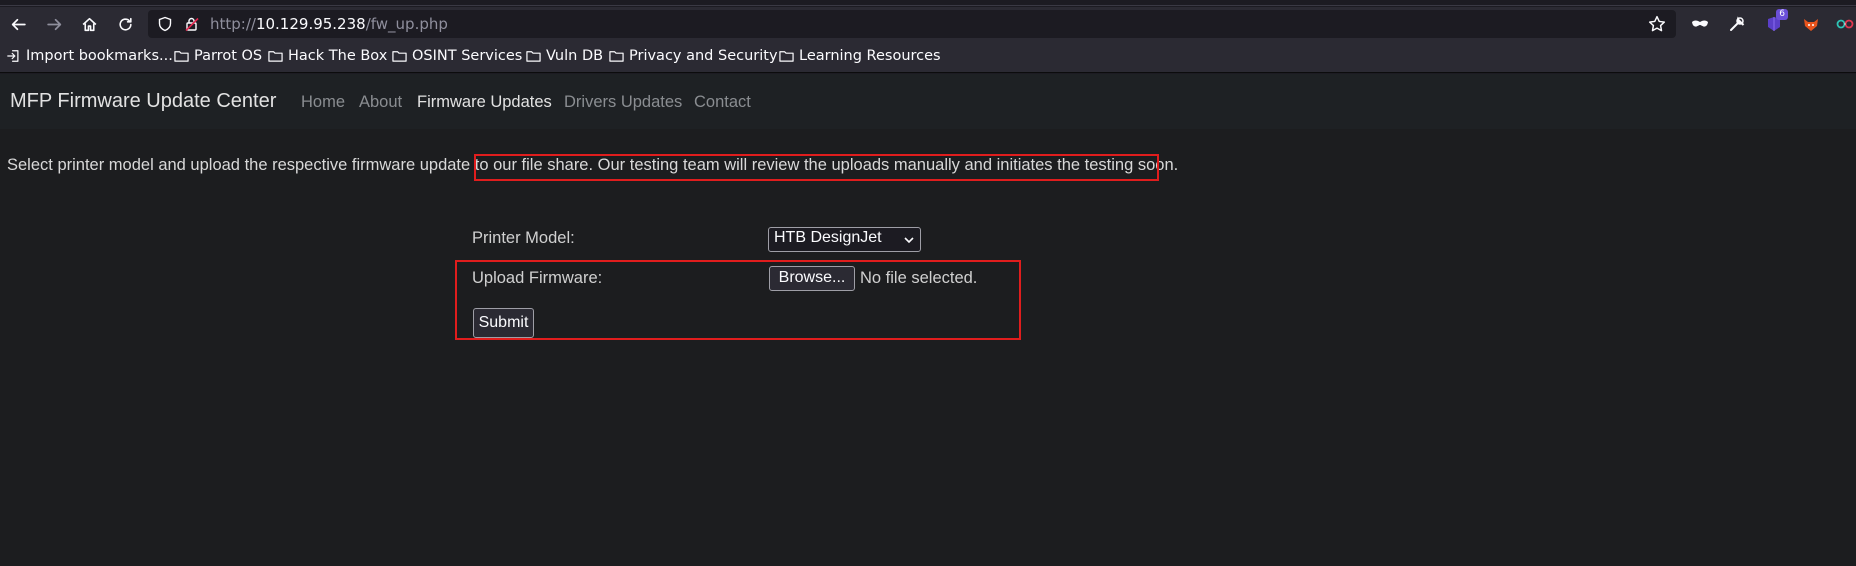 This screenshot has width=1856, height=566. Describe the element at coordinates (1782, 14) in the screenshot. I see `extension-badge: 6` at that location.